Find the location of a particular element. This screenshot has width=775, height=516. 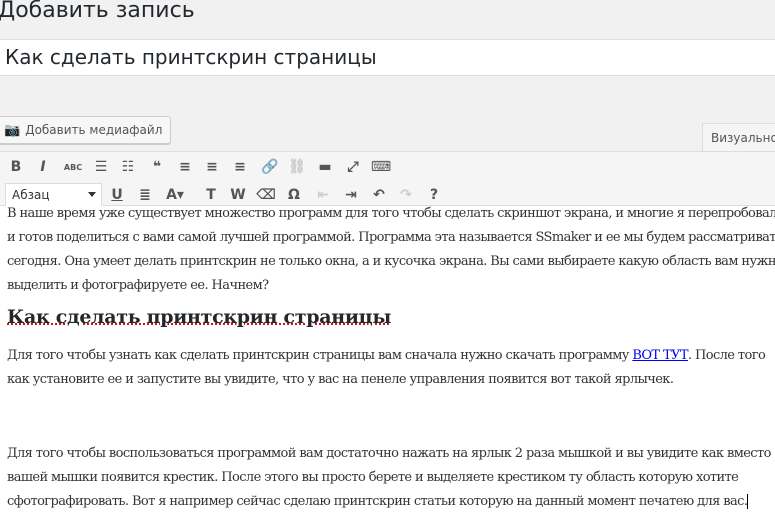

numbered-list-icon: ☷ is located at coordinates (128, 167).